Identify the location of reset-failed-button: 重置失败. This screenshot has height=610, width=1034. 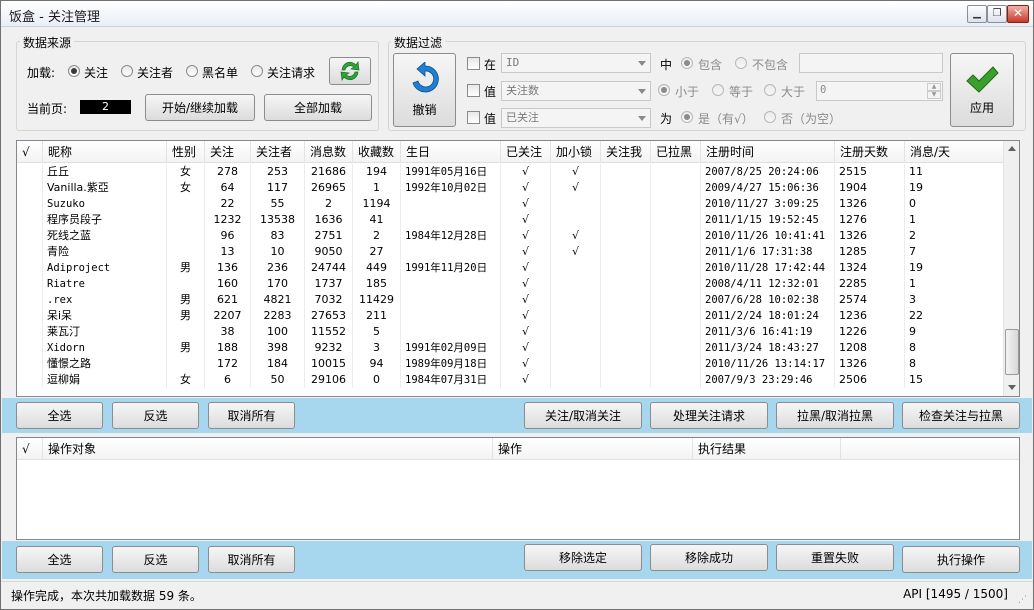
(835, 557).